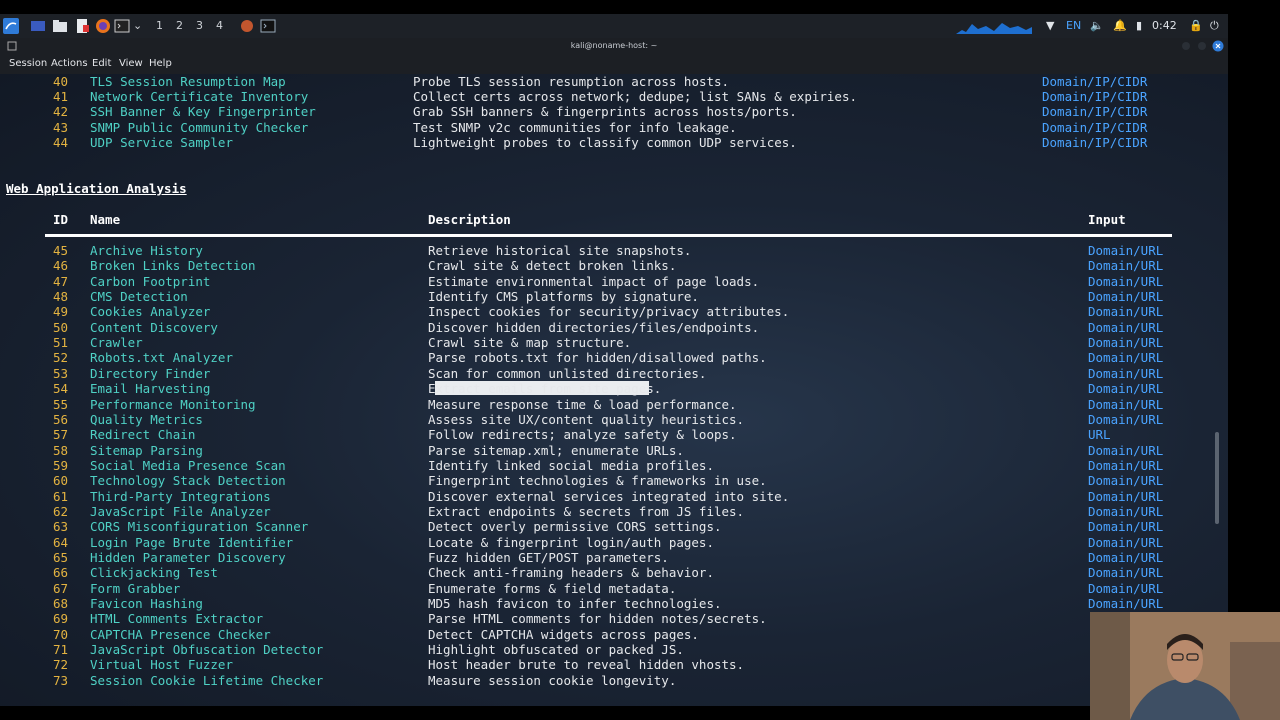 The image size is (1280, 720). What do you see at coordinates (552, 265) in the screenshot?
I see `row-desc: Crawl site & detect broken links.` at bounding box center [552, 265].